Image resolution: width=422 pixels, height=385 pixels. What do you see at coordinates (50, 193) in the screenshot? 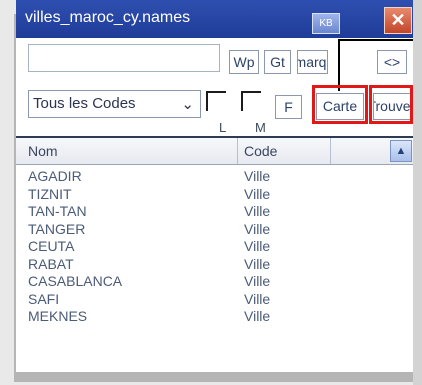
I see `cell-nom: TIZNIT` at bounding box center [50, 193].